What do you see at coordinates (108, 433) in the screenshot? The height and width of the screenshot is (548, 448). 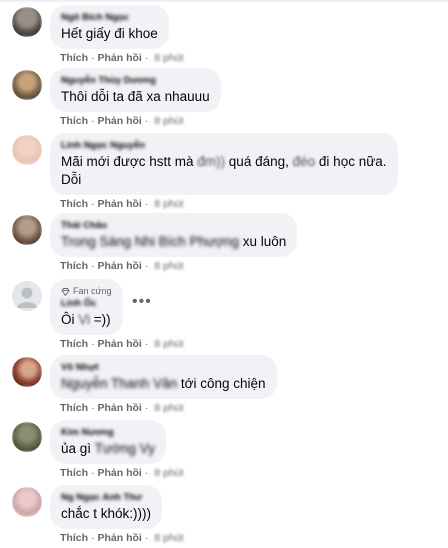 I see `comment-author: Kim Nương` at bounding box center [108, 433].